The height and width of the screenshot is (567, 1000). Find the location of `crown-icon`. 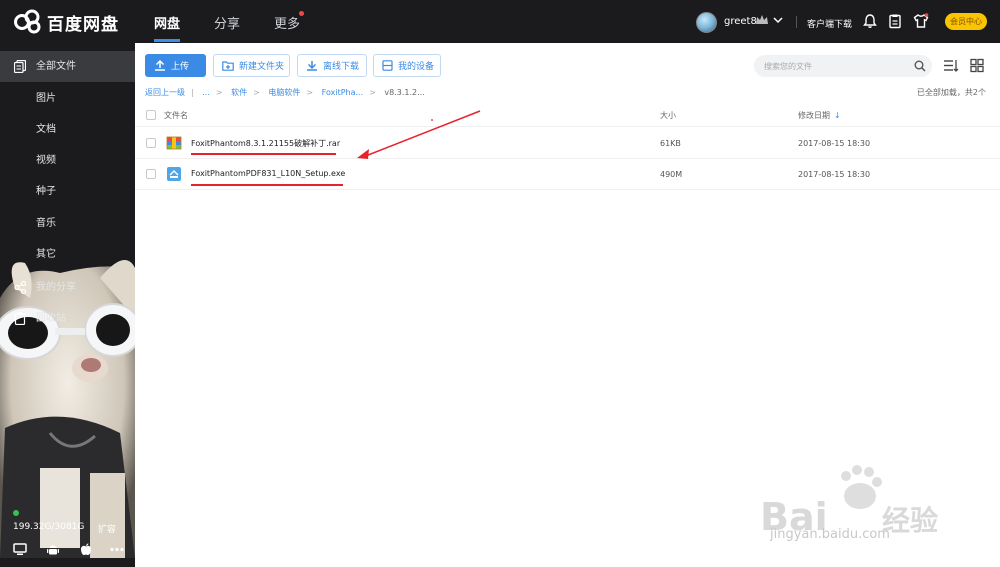

crown-icon is located at coordinates (762, 19).